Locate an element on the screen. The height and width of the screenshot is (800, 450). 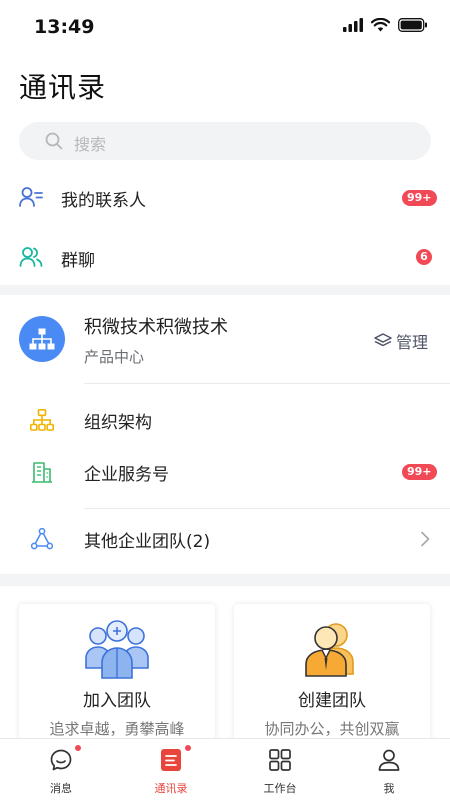
search-placeholder: 搜索 is located at coordinates (90, 144).